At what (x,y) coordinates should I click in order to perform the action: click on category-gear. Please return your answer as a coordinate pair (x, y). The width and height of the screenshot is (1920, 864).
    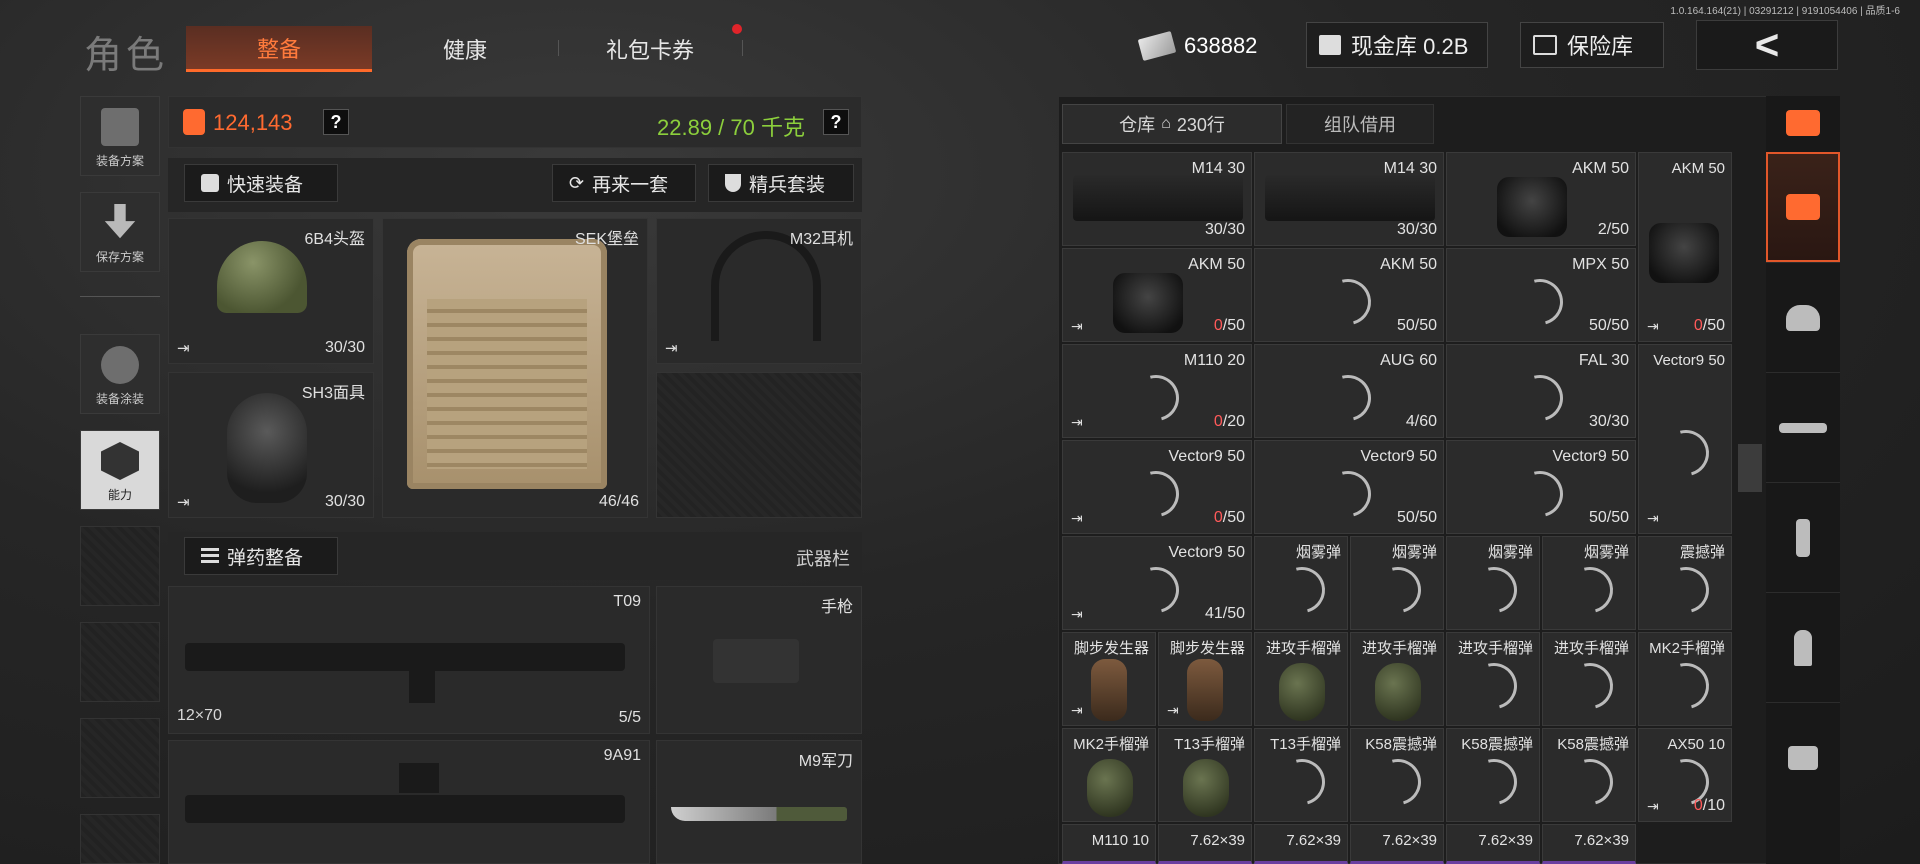
    Looking at the image, I should click on (1803, 207).